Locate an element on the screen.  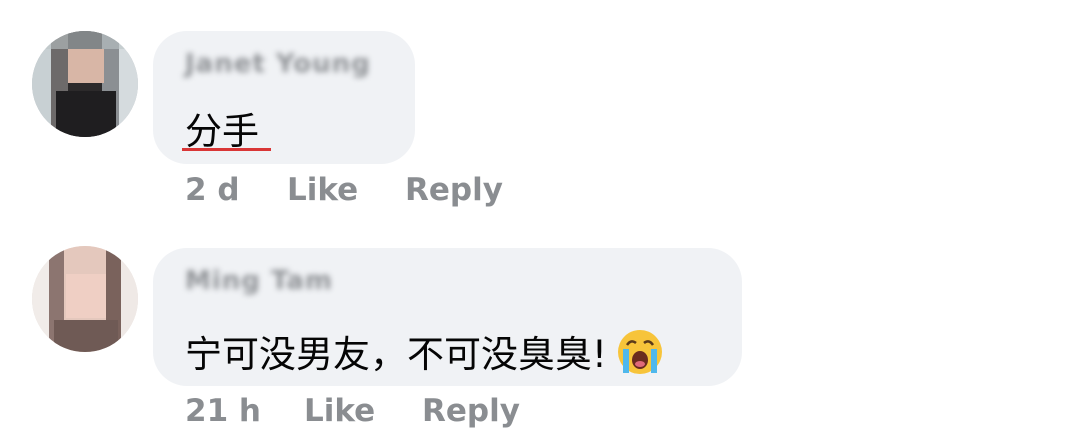
comment-text: 宁可没男友，不可没臭臭! is located at coordinates (425, 355).